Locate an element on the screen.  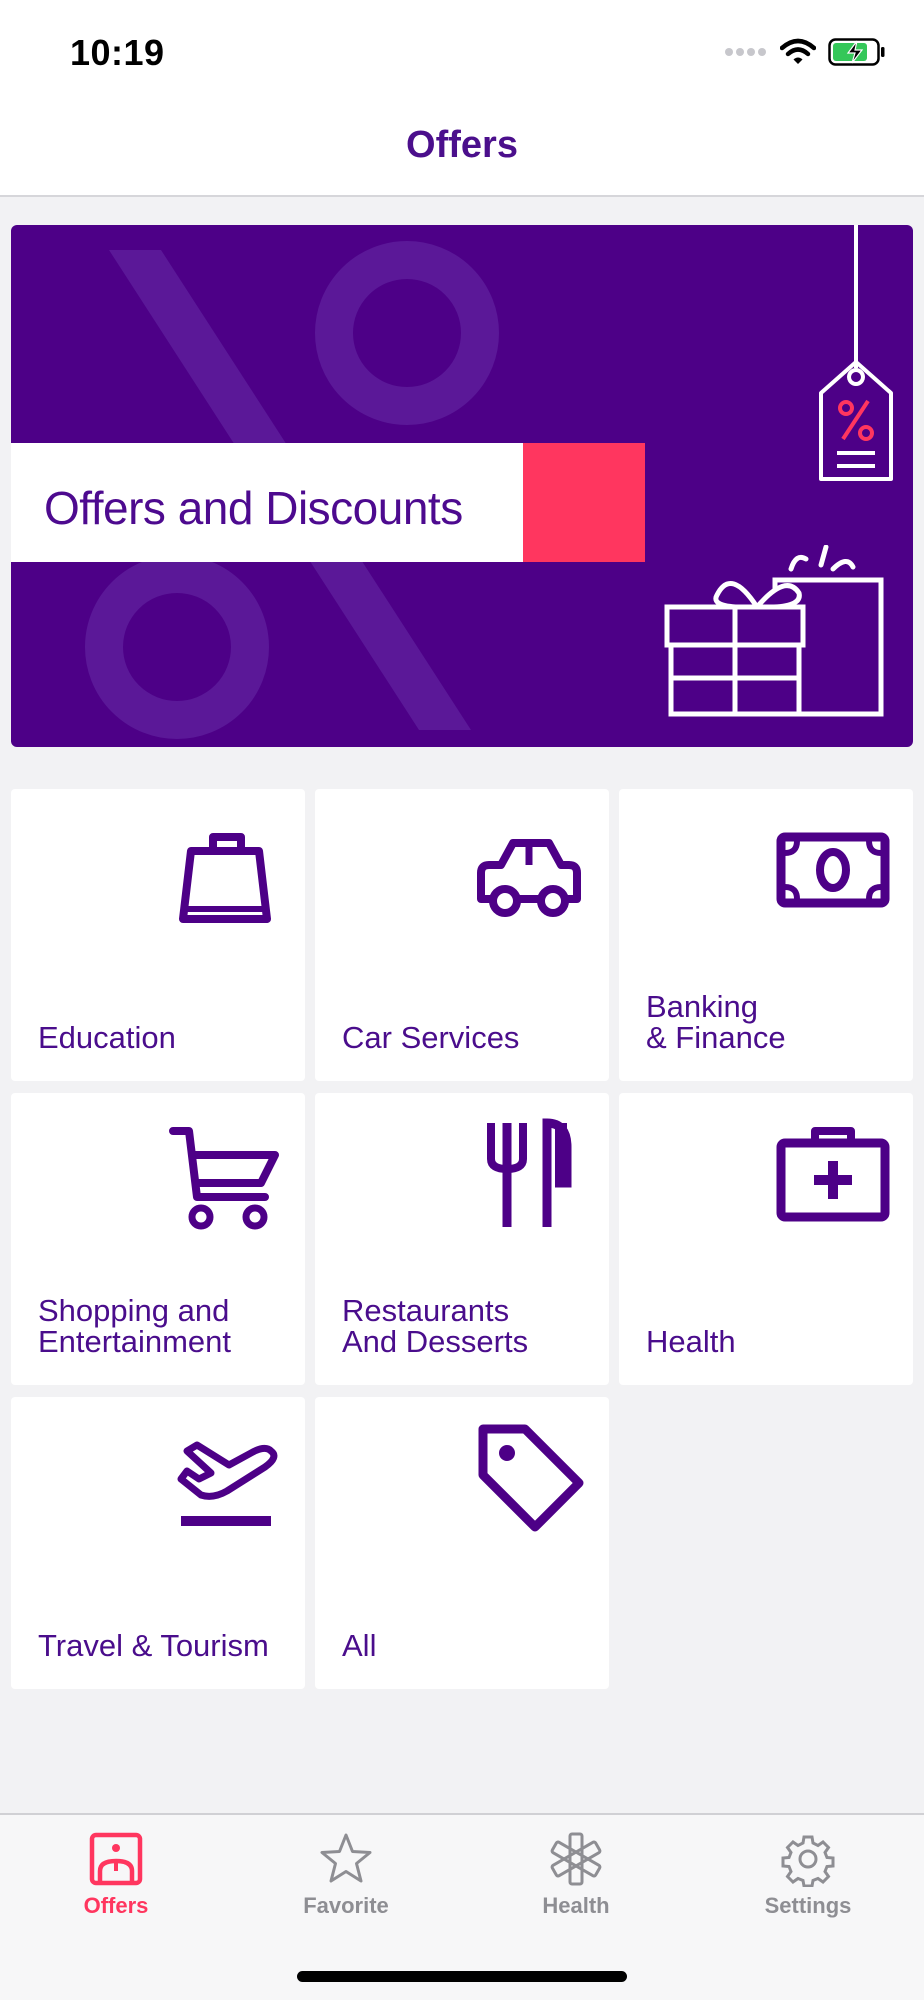
asterisk-icon is located at coordinates (576, 1859).